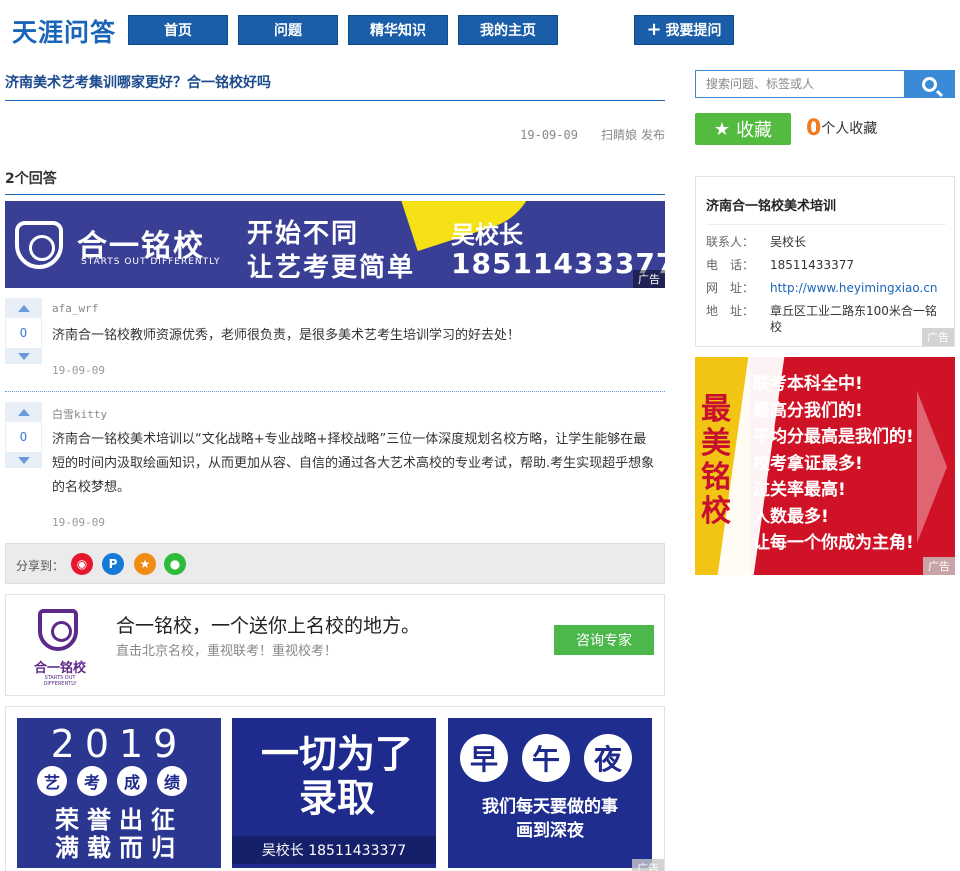  I want to click on share-bar: 分享到： ◉ P ★ ●, so click(335, 563).